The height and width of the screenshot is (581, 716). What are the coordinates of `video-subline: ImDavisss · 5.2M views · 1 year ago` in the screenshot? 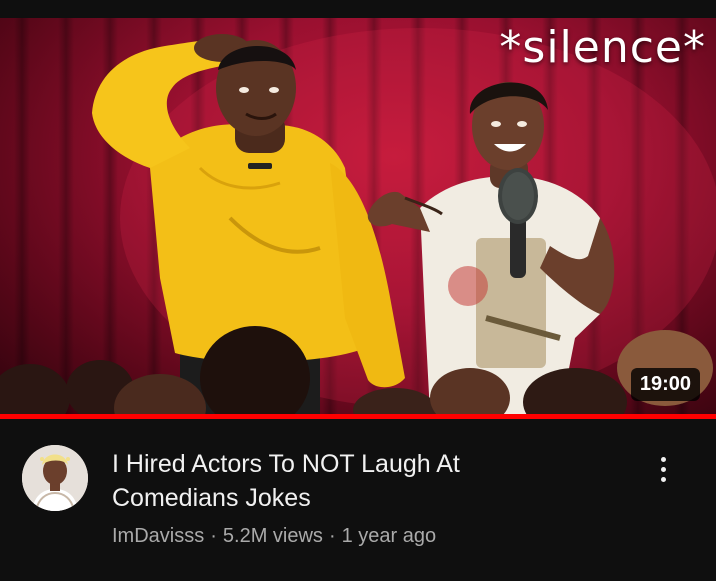 It's located at (274, 536).